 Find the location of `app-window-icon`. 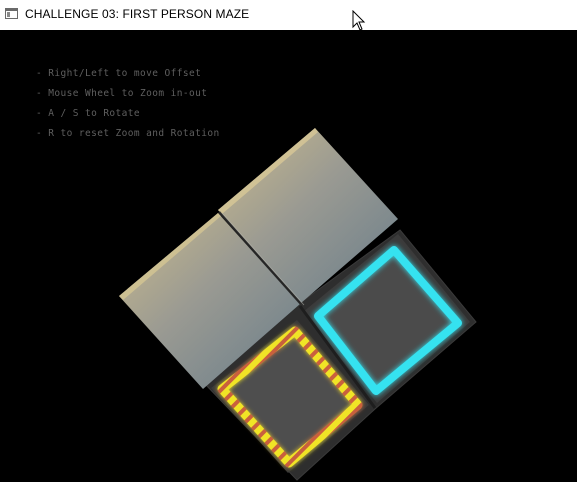

app-window-icon is located at coordinates (11, 13).